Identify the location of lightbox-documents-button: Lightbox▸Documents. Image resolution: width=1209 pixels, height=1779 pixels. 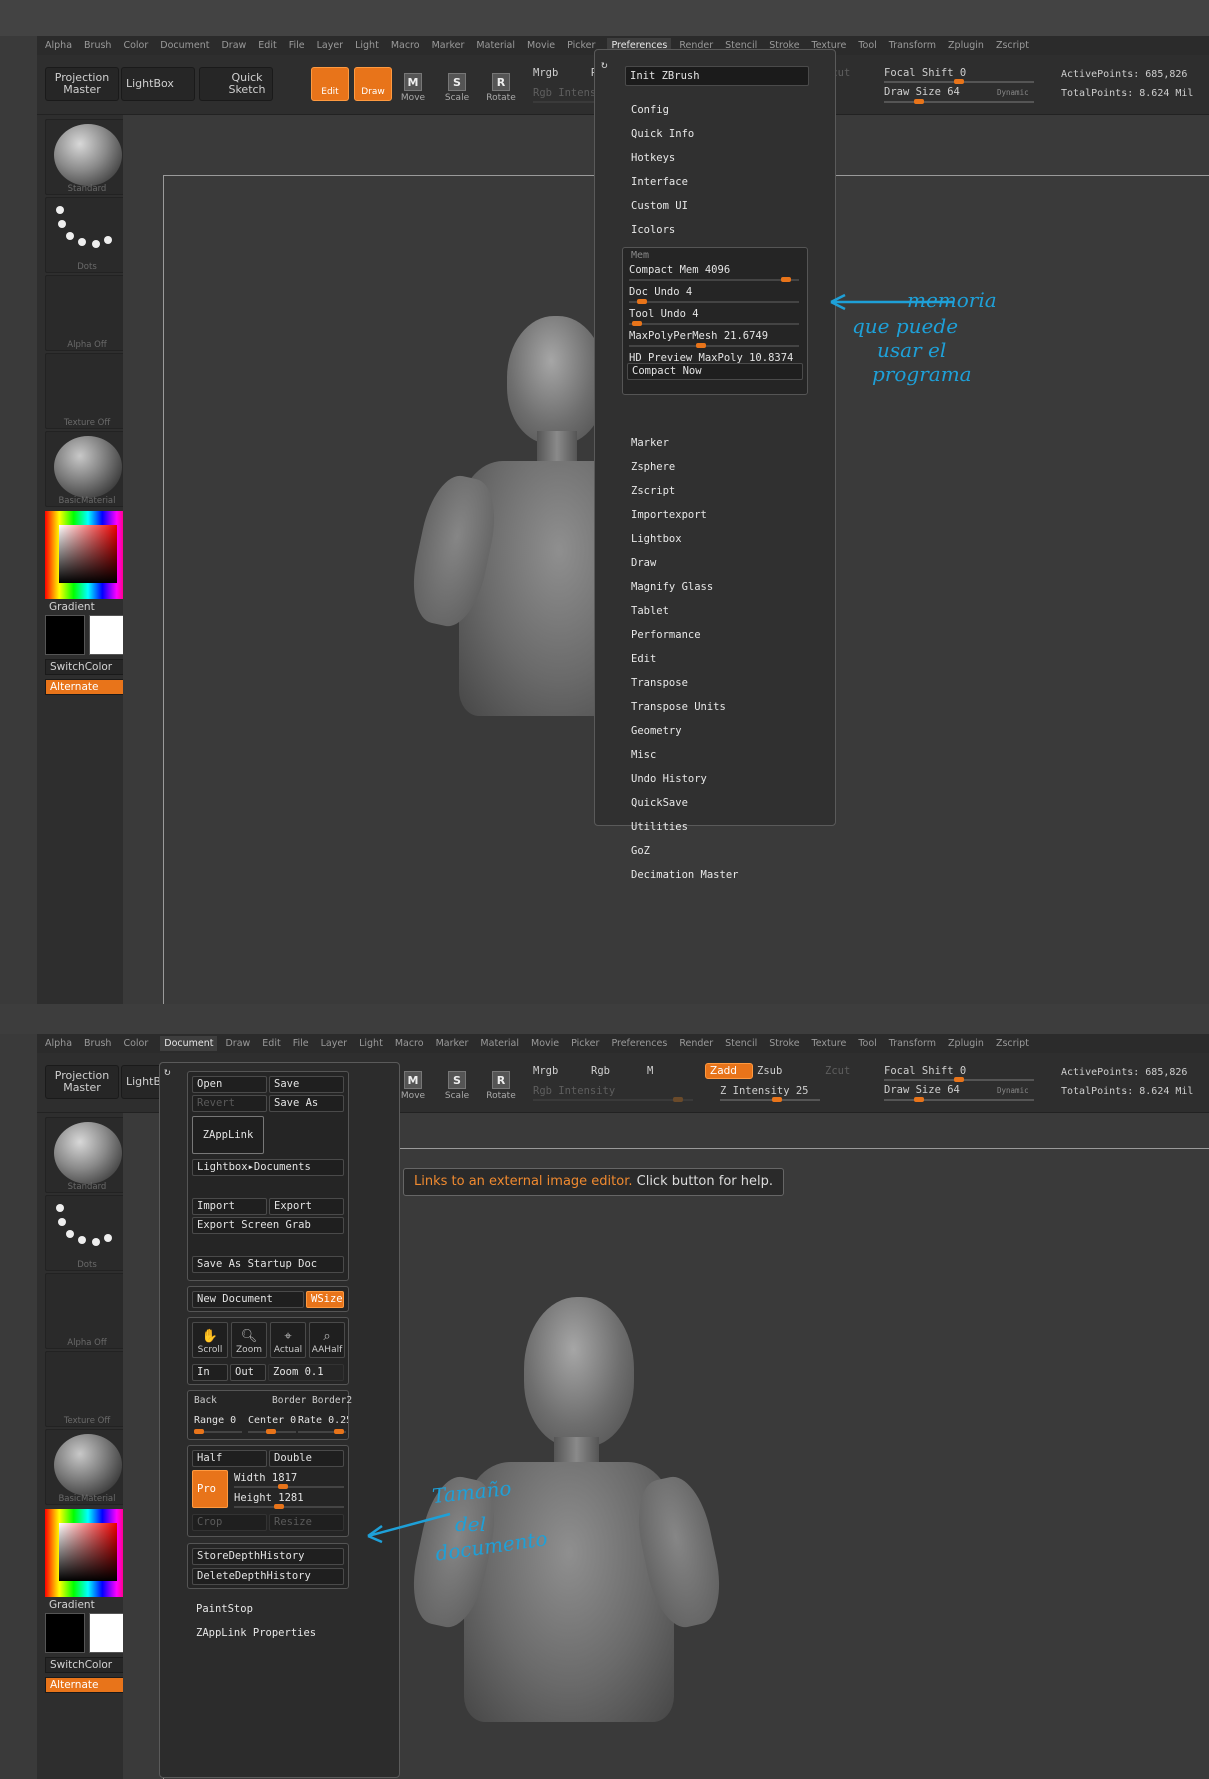
(268, 1167).